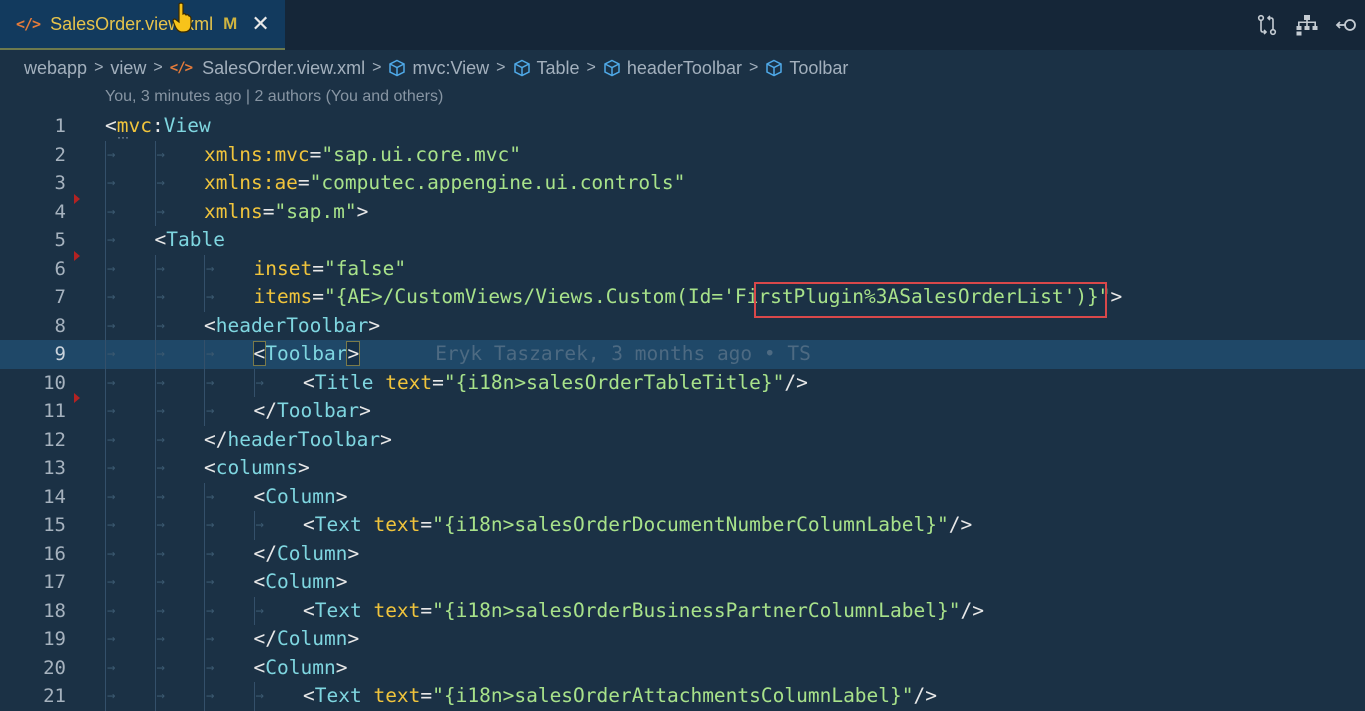 The image size is (1365, 711). What do you see at coordinates (682, 582) in the screenshot?
I see `code-line: 17 → → → <Column>` at bounding box center [682, 582].